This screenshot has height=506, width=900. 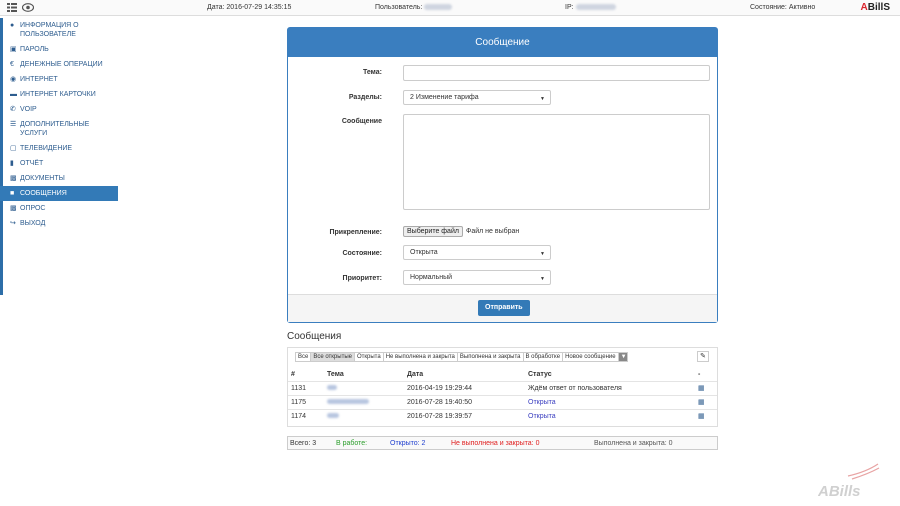 I want to click on sidebar-item-voip: ✆ VoIP, so click(x=59, y=109).